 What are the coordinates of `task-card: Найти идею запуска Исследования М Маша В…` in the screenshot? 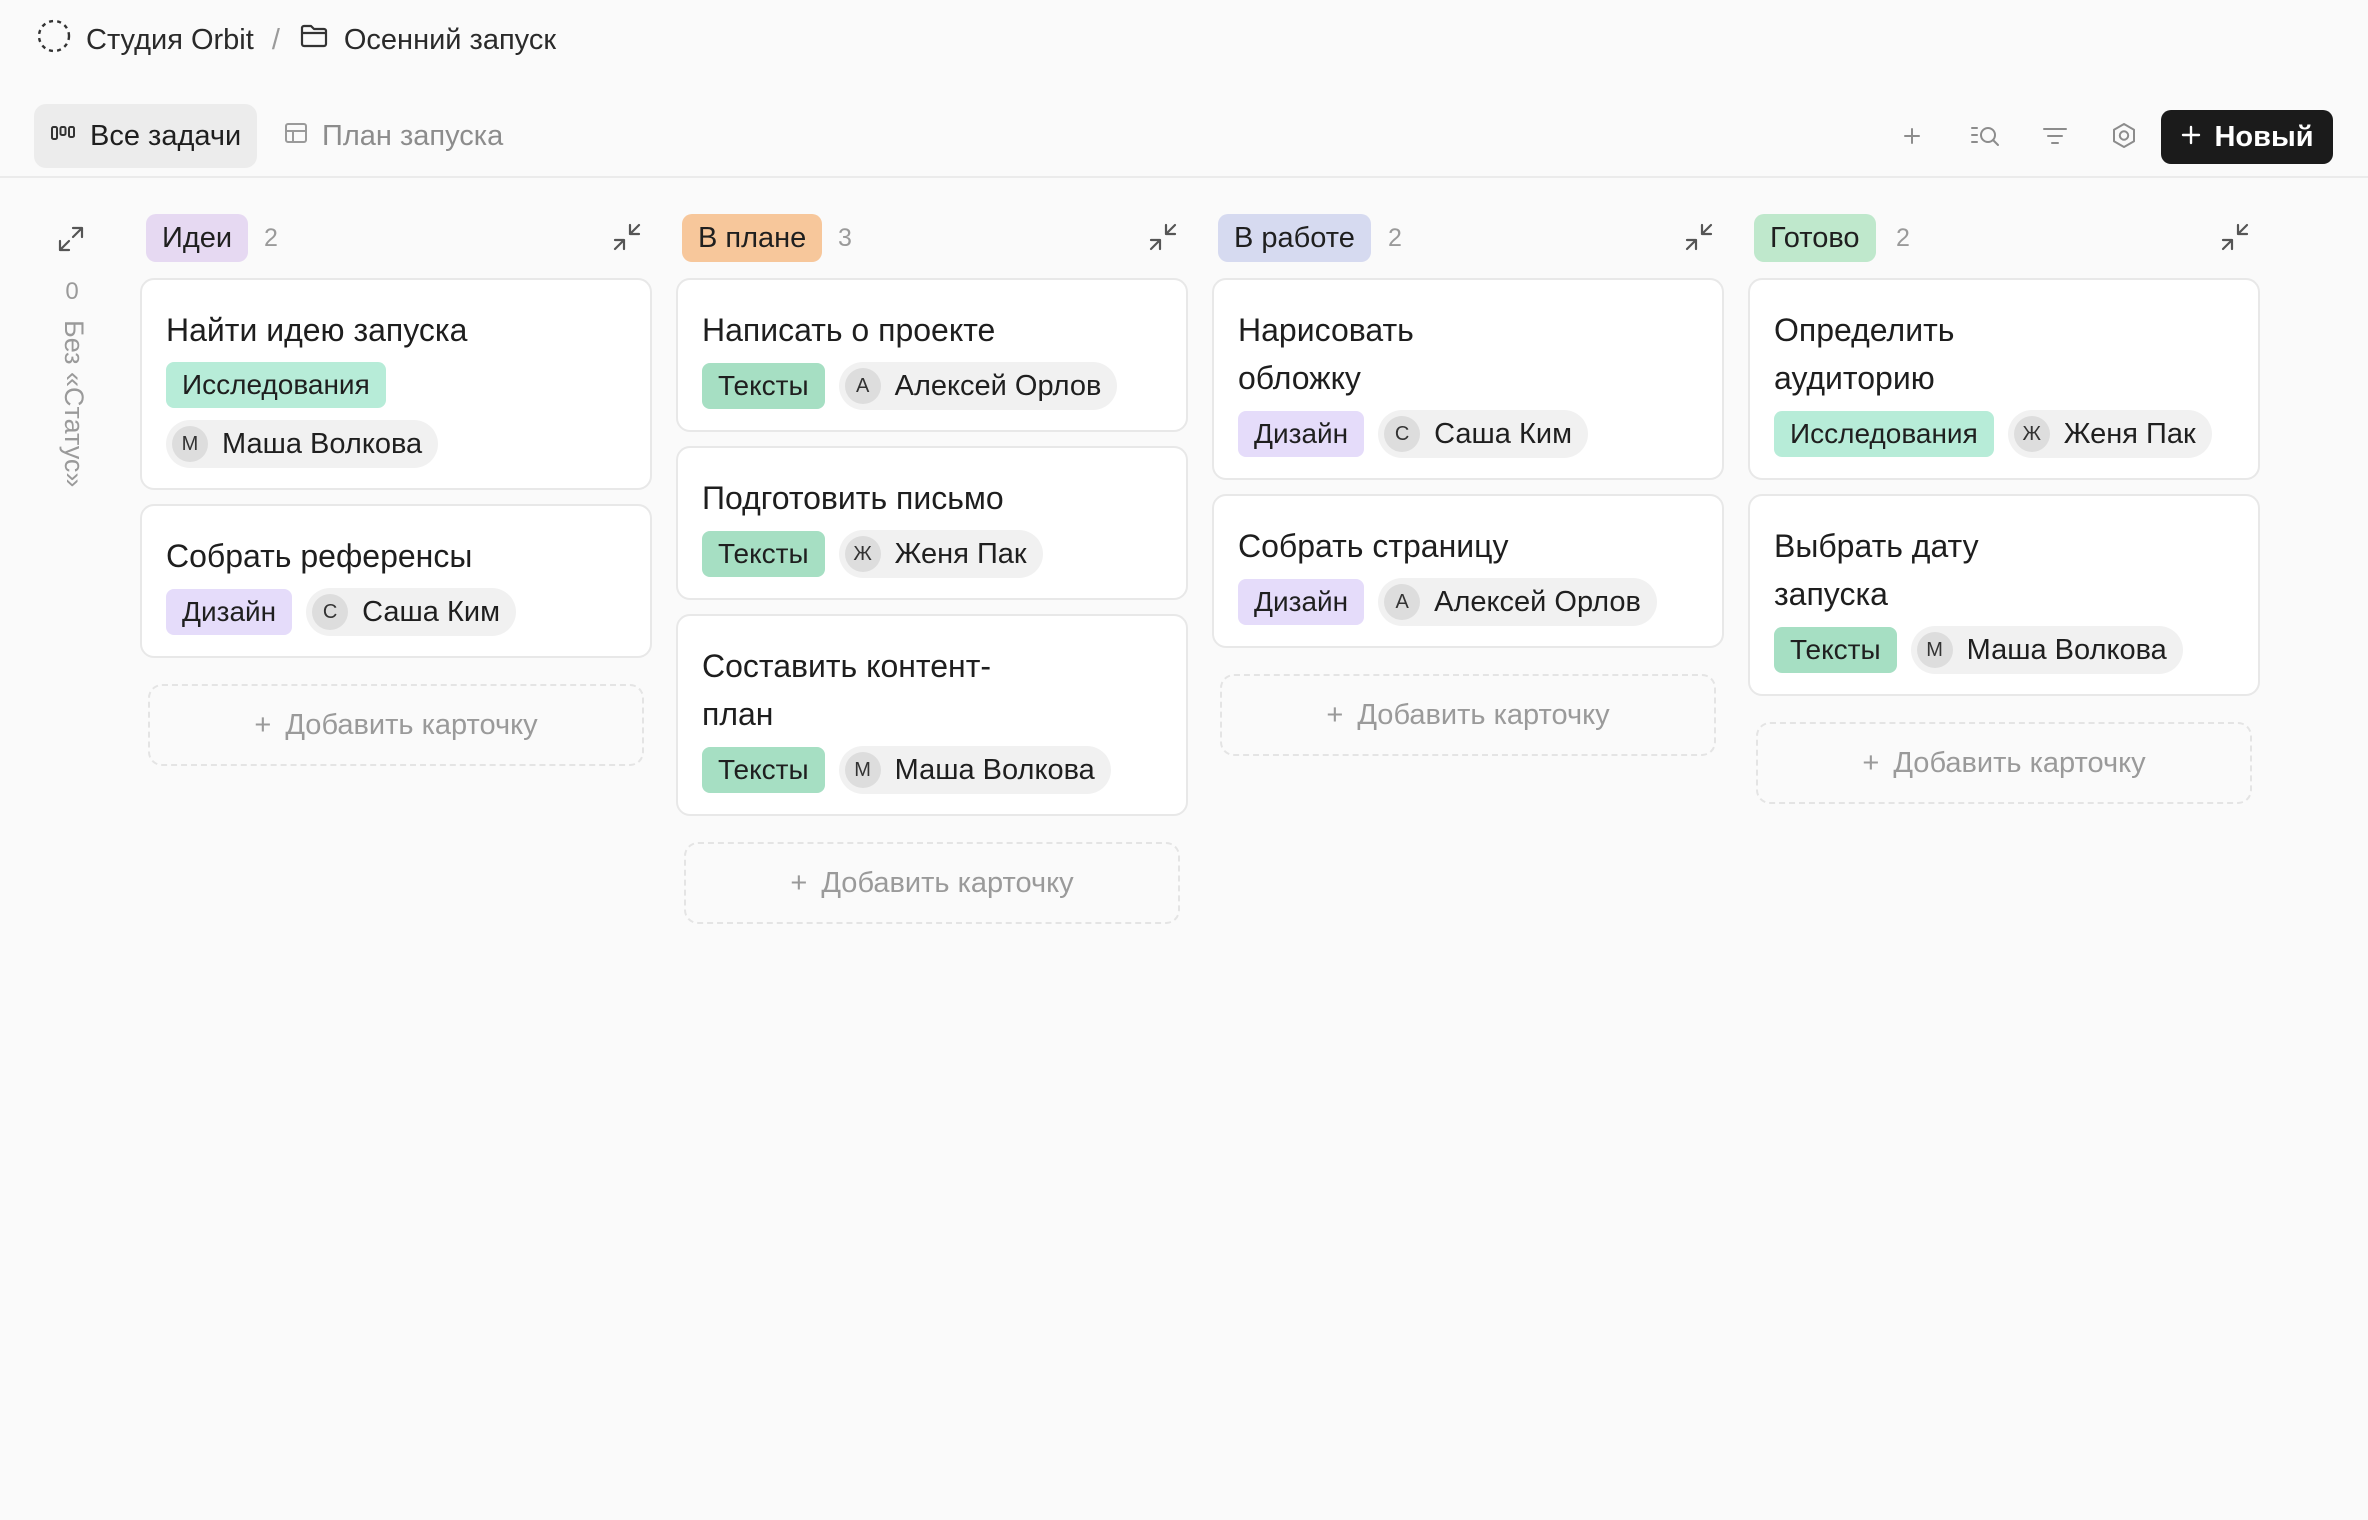 It's located at (396, 384).